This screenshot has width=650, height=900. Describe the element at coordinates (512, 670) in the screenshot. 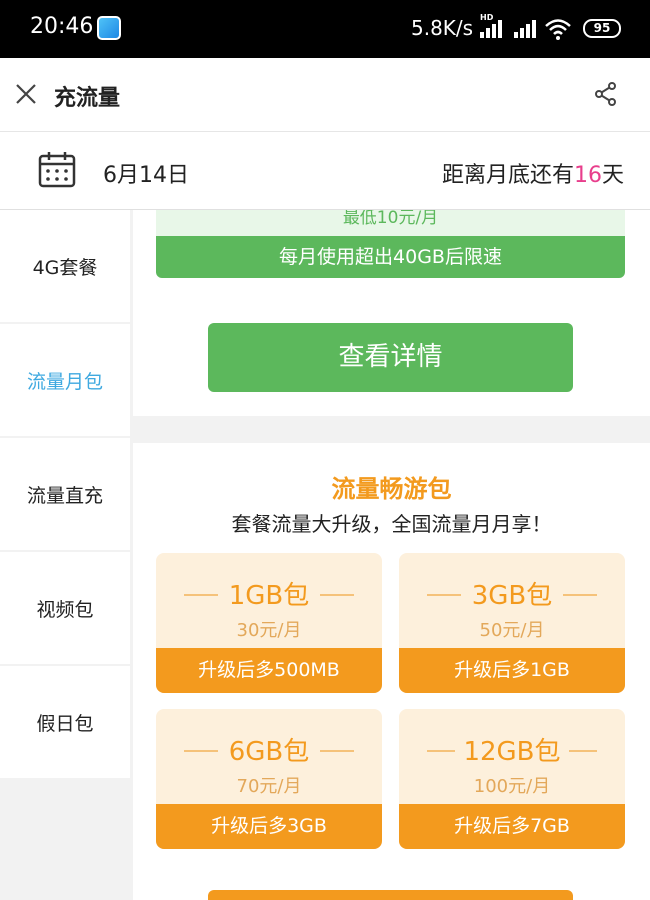

I see `package-upgrade: 升级后多1GB` at that location.